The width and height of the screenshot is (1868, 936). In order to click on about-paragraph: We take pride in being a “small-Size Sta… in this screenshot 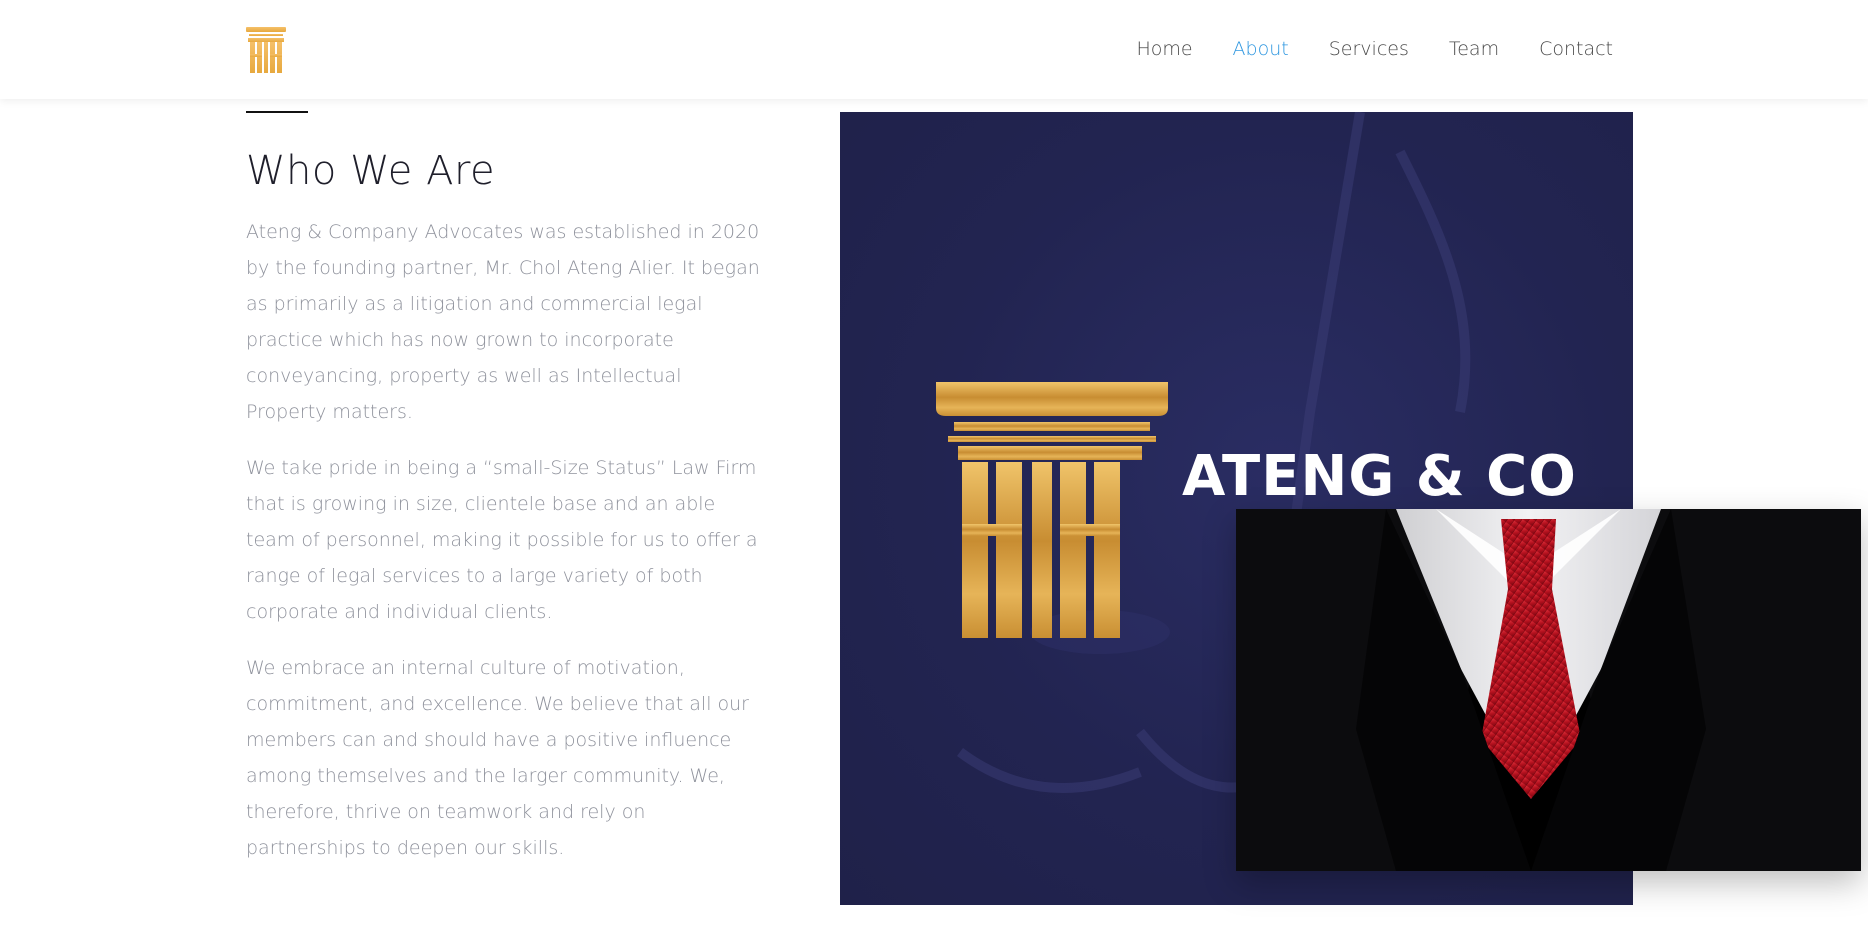, I will do `click(502, 540)`.